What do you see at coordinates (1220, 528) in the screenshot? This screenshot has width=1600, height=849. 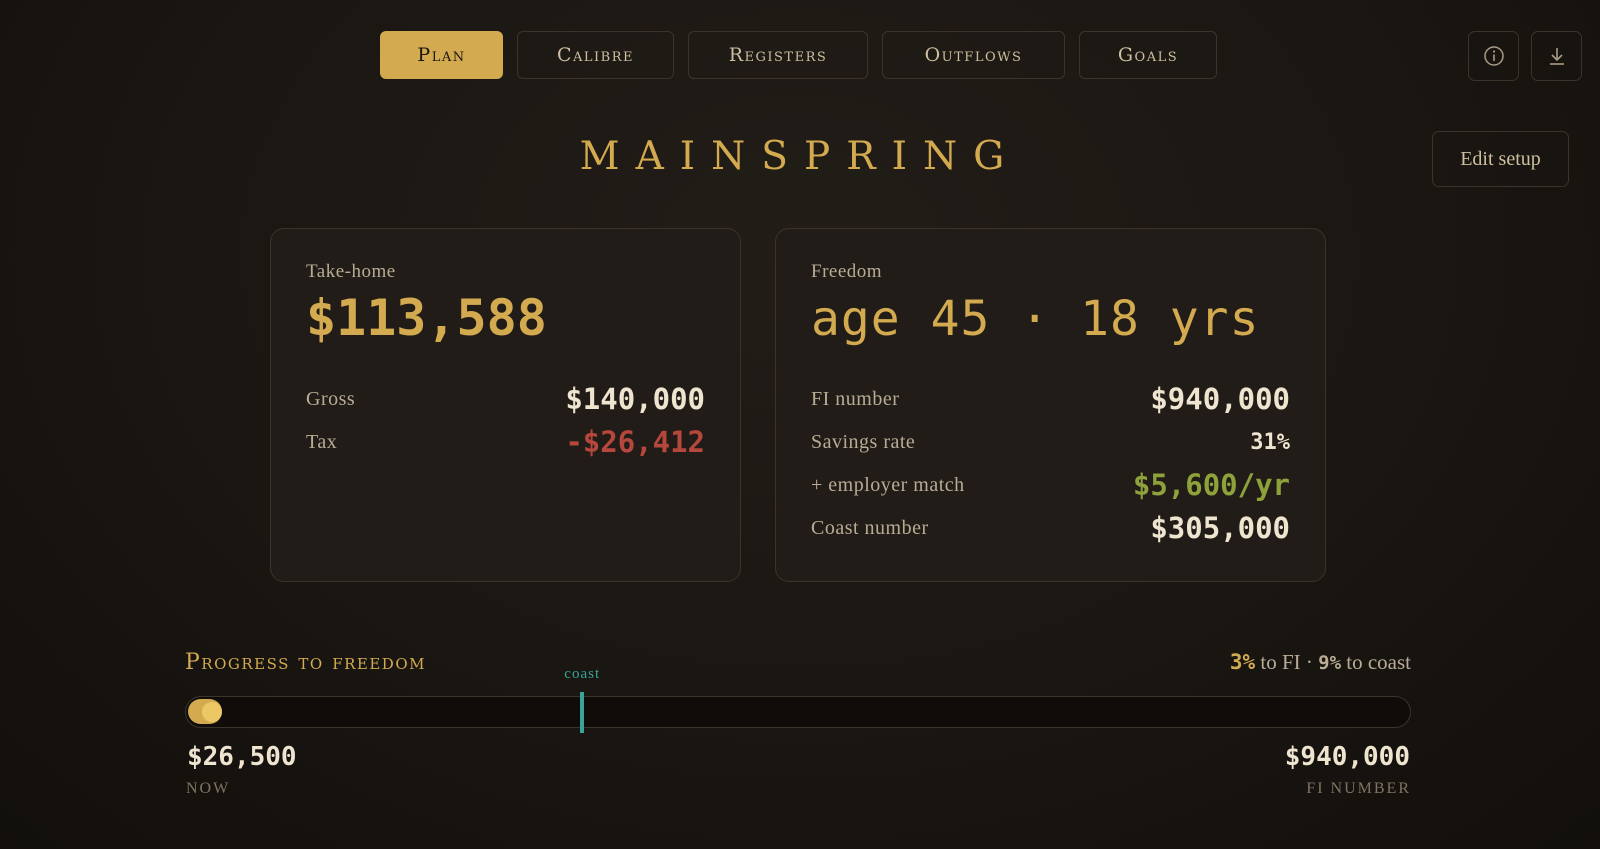 I see `coast-value: $305,000` at bounding box center [1220, 528].